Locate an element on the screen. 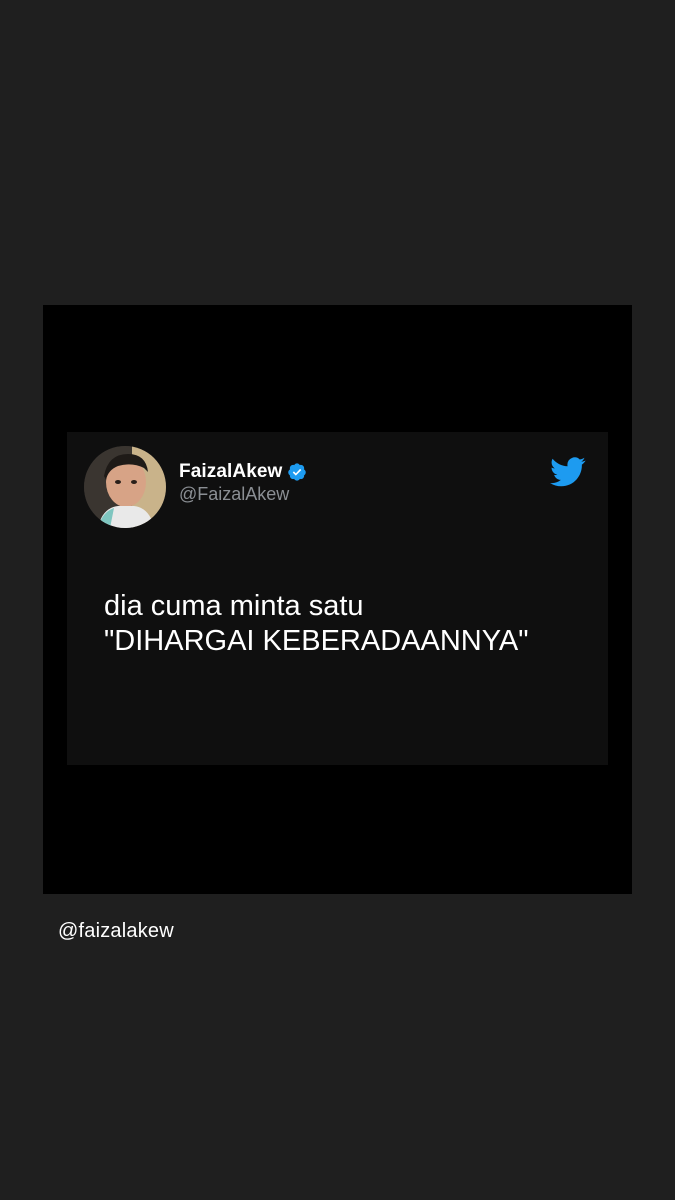 The image size is (675, 1200). verified-badge-icon is located at coordinates (297, 472).